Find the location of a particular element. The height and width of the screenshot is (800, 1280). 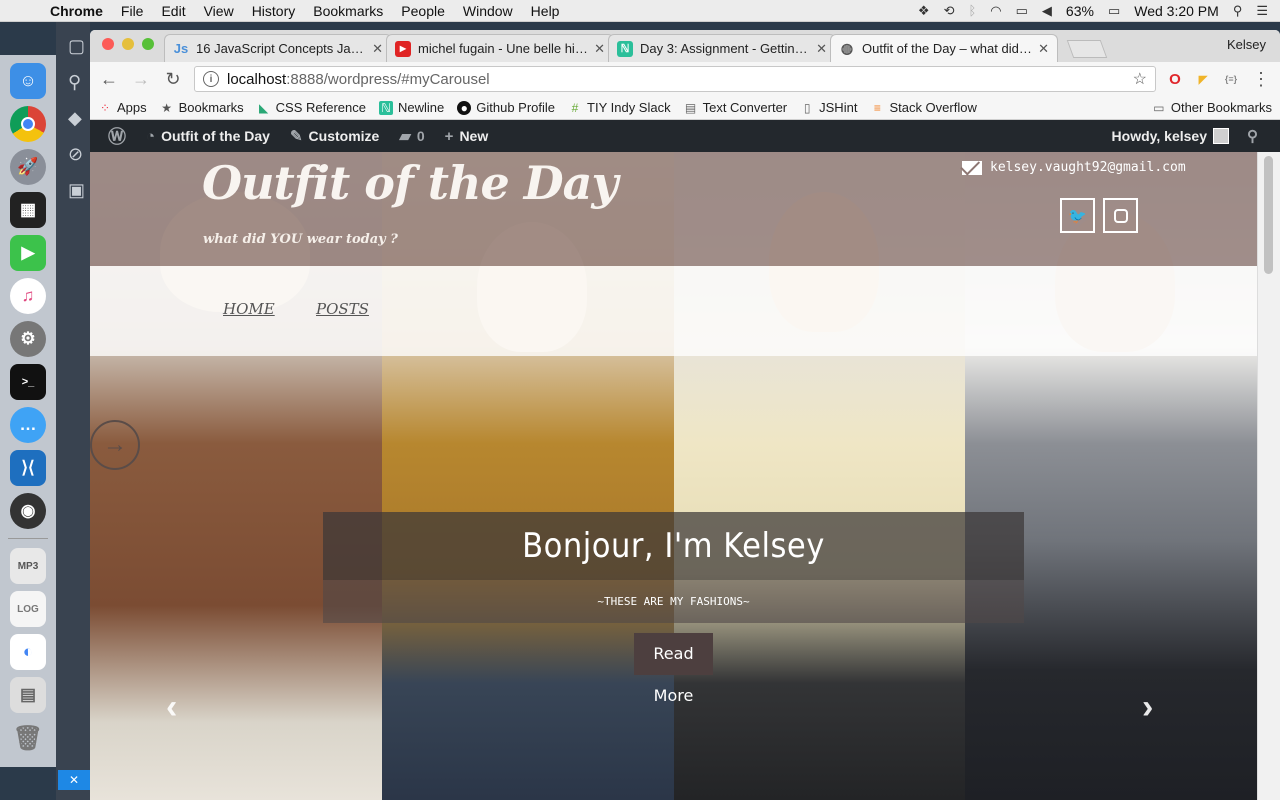

wp-search-icon: ⚲ is located at coordinates (1252, 136).